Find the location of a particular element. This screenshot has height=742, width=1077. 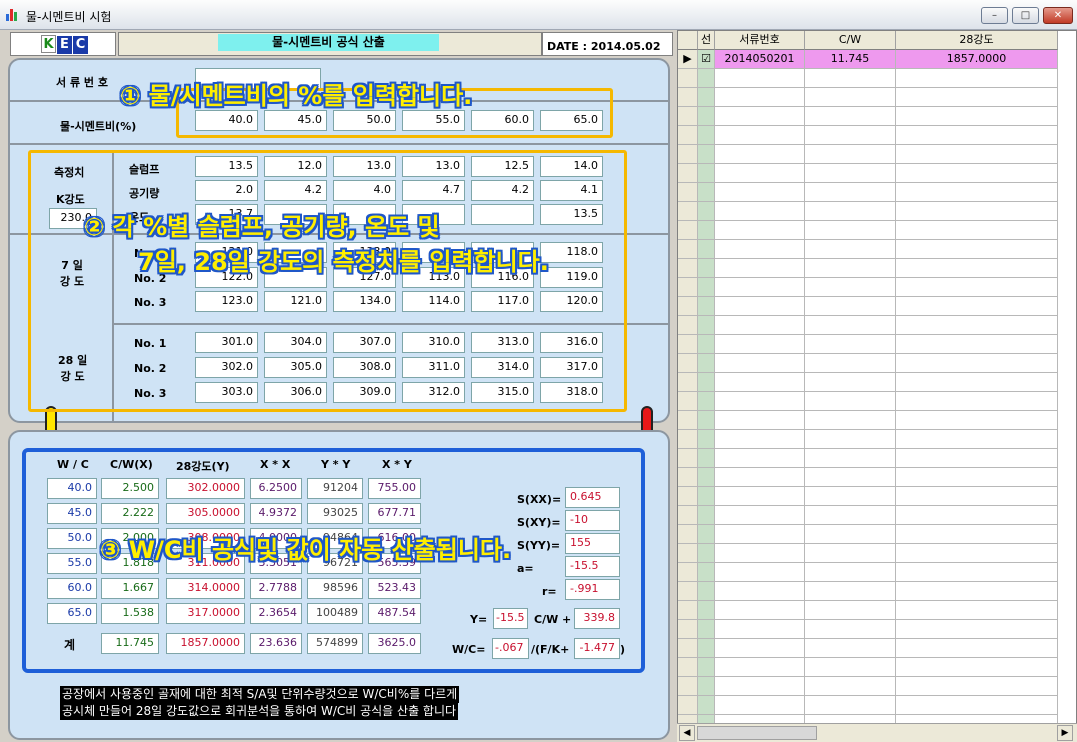

maximize-button: □ is located at coordinates (1025, 15).